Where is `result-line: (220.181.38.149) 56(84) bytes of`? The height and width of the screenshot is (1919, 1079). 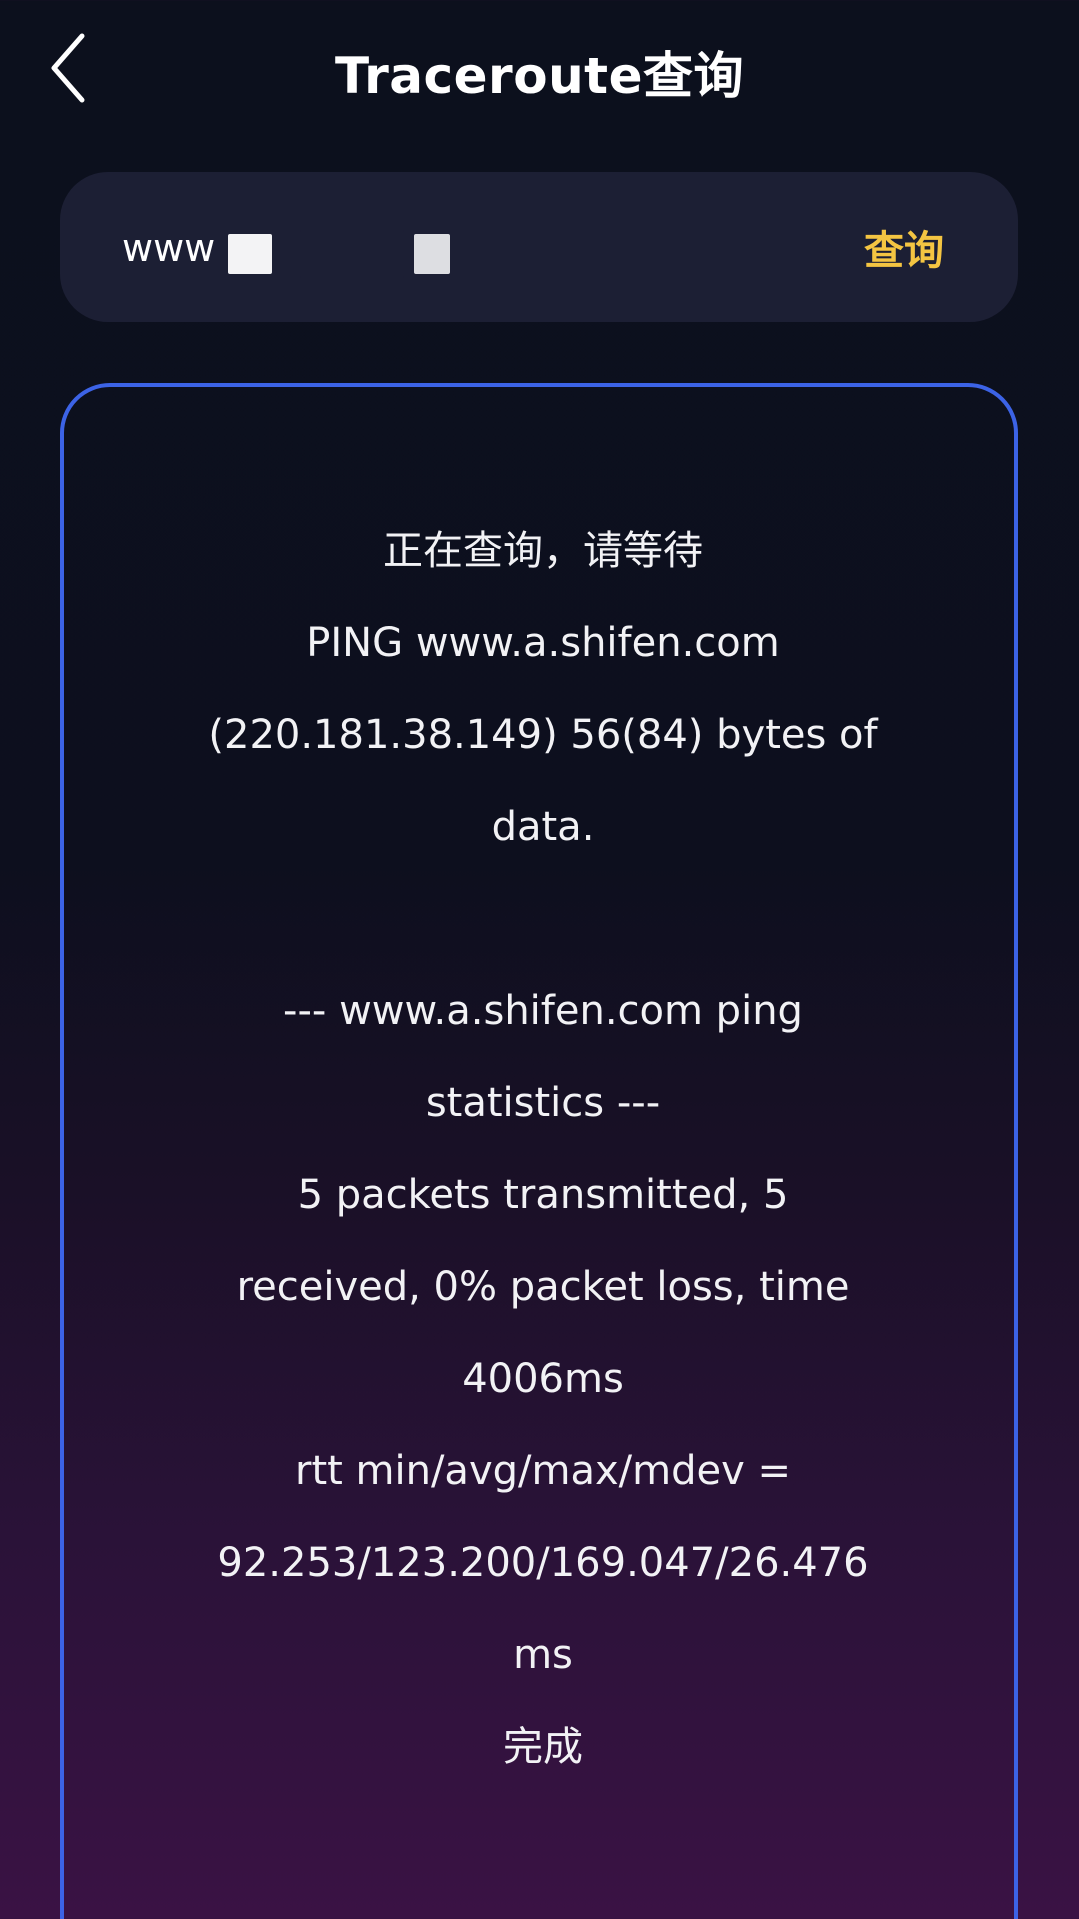
result-line: (220.181.38.149) 56(84) bytes of is located at coordinates (543, 735).